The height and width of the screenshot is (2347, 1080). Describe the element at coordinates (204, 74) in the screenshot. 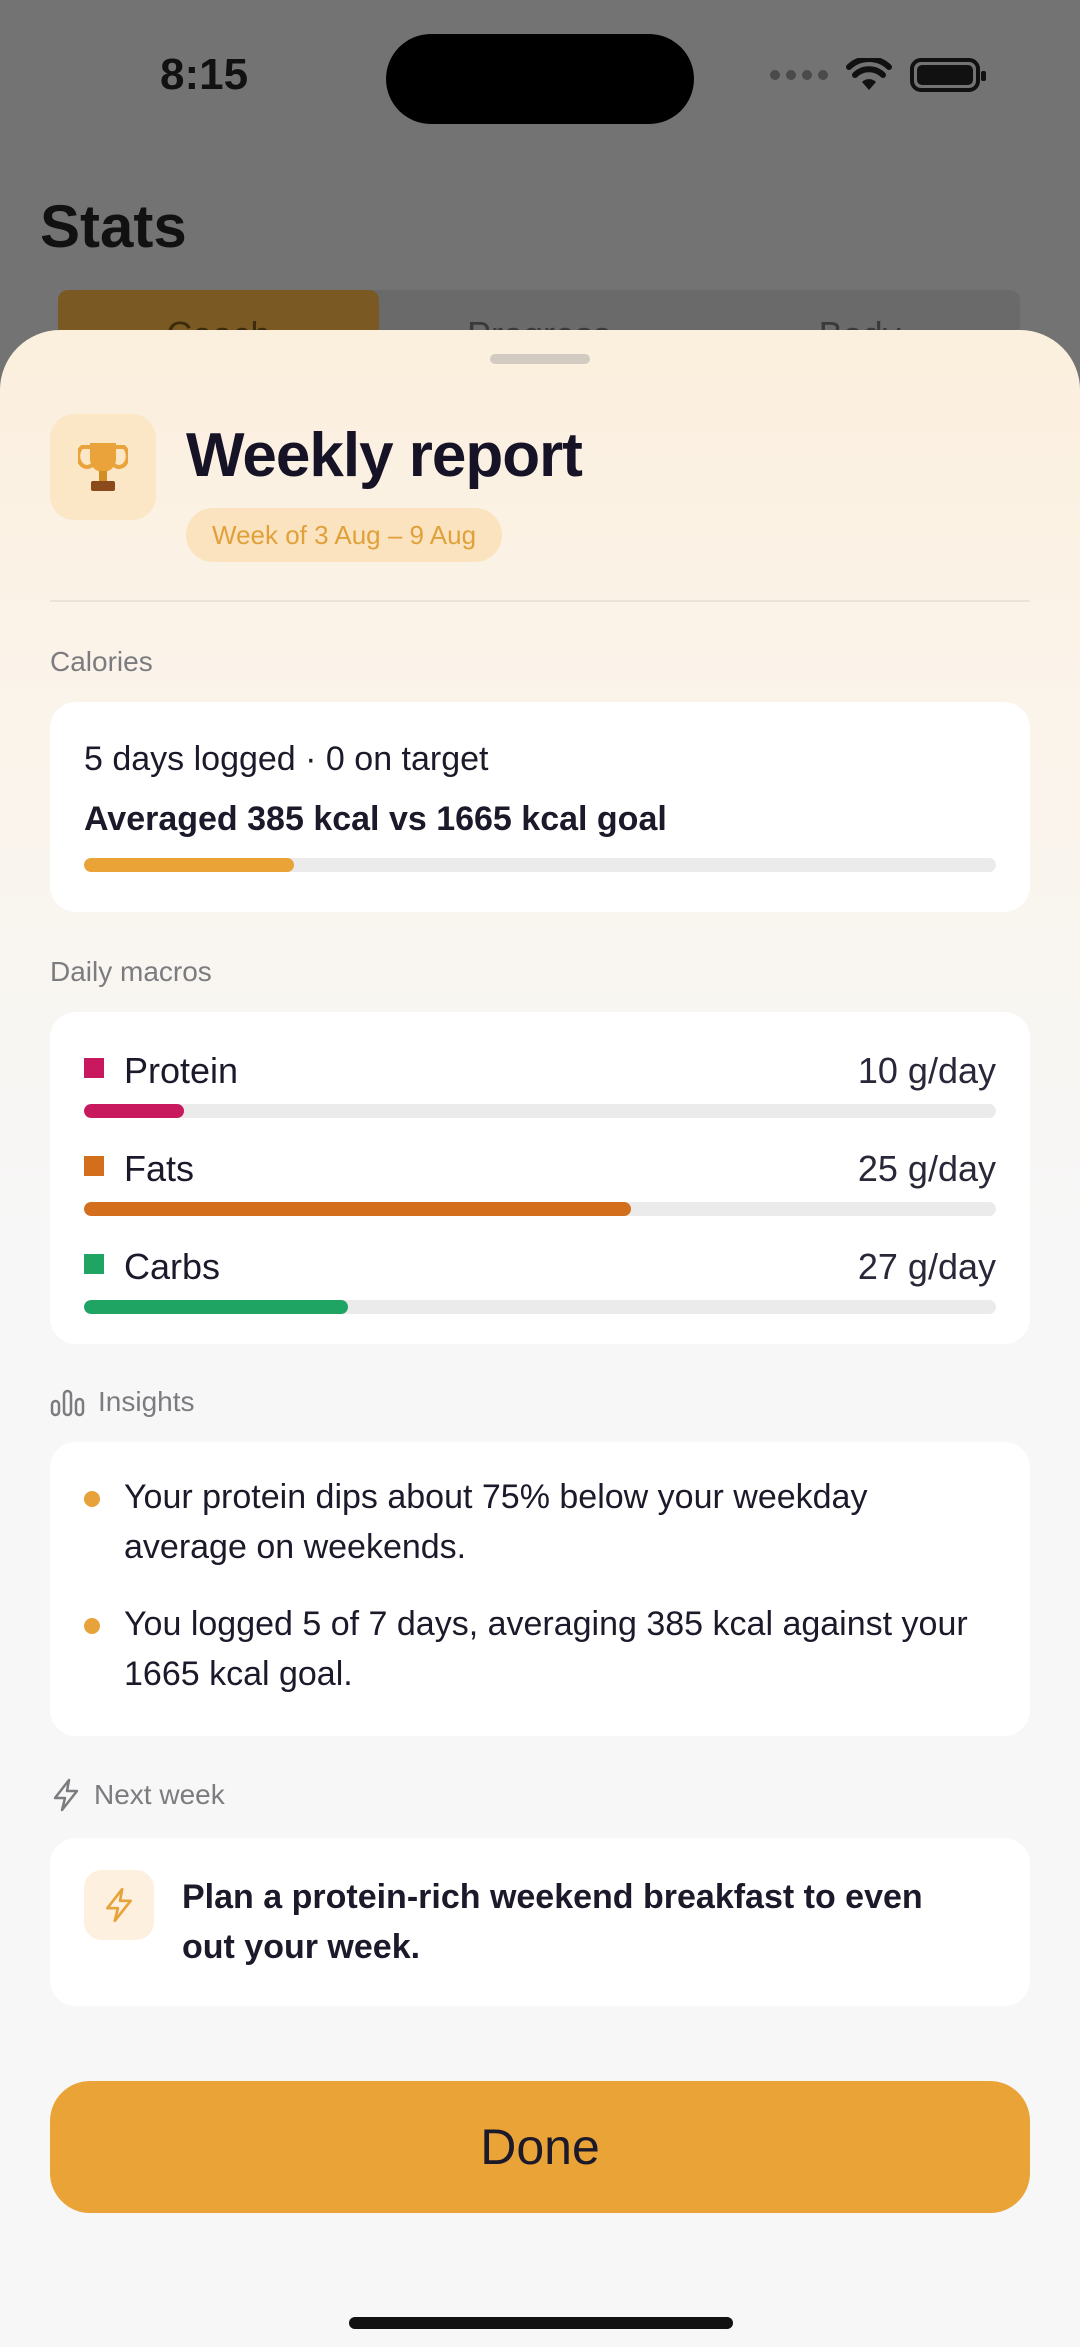

I see `status-time: 8:15` at that location.